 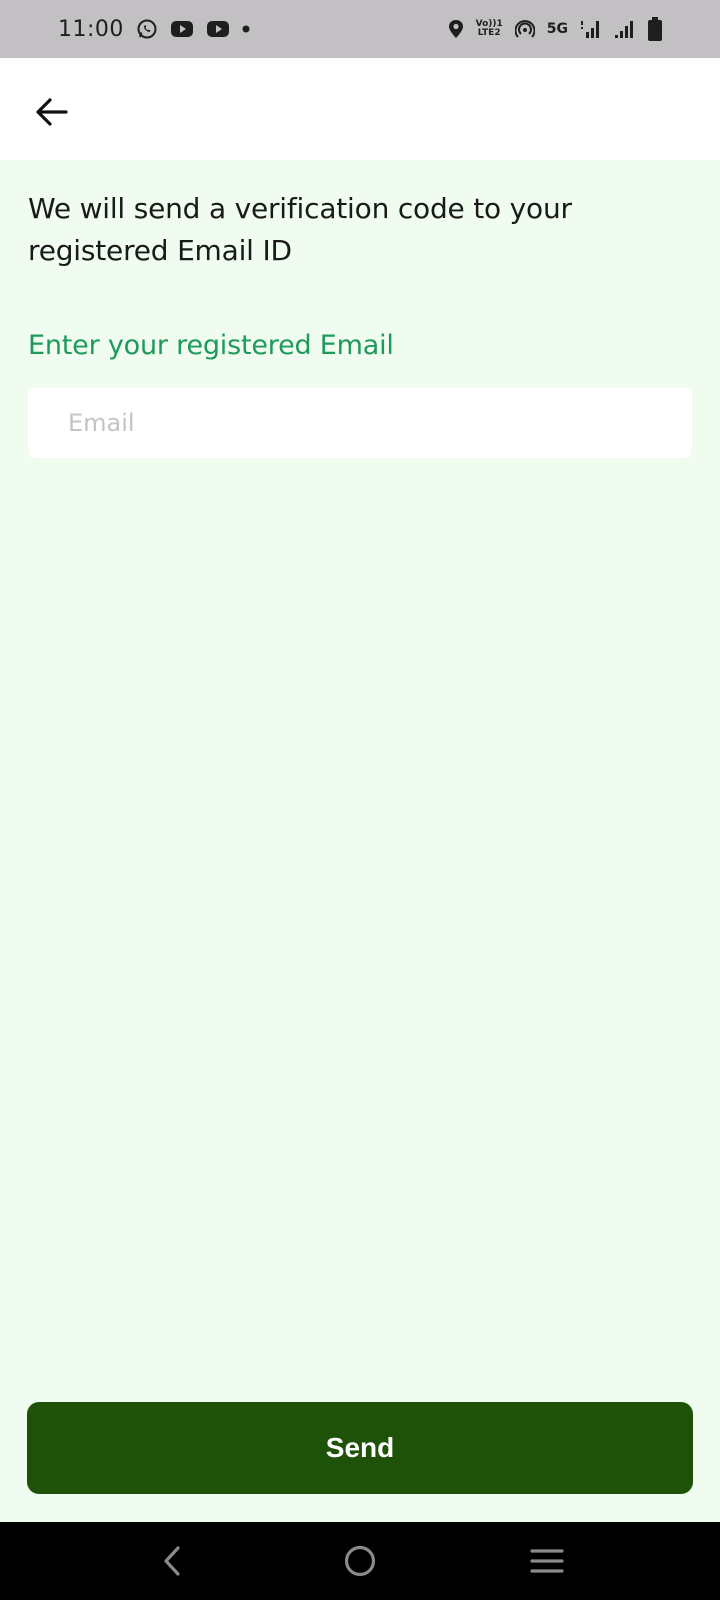 I want to click on network-type: 5G, so click(x=557, y=29).